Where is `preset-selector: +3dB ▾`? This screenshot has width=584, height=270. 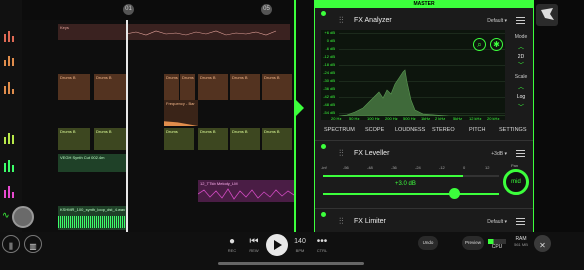
preset-selector: +3dB ▾ is located at coordinates (499, 154).